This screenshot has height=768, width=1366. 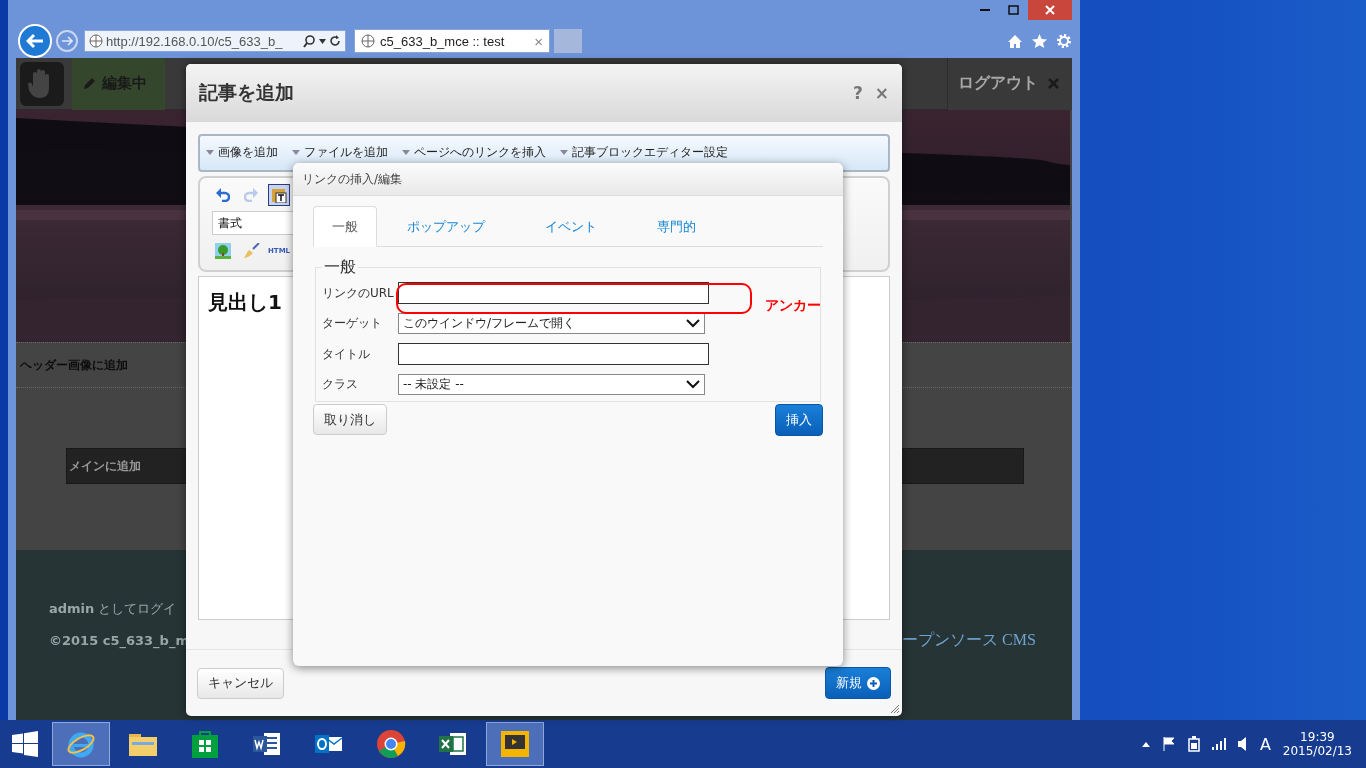 I want to click on tree-image-icon, so click(x=223, y=251).